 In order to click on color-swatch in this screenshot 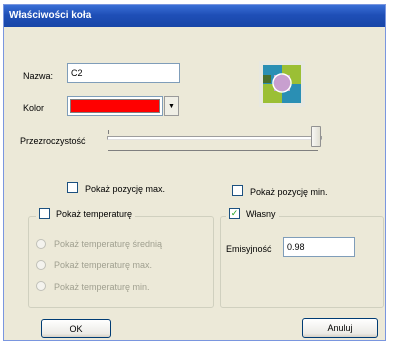, I will do `click(115, 106)`.